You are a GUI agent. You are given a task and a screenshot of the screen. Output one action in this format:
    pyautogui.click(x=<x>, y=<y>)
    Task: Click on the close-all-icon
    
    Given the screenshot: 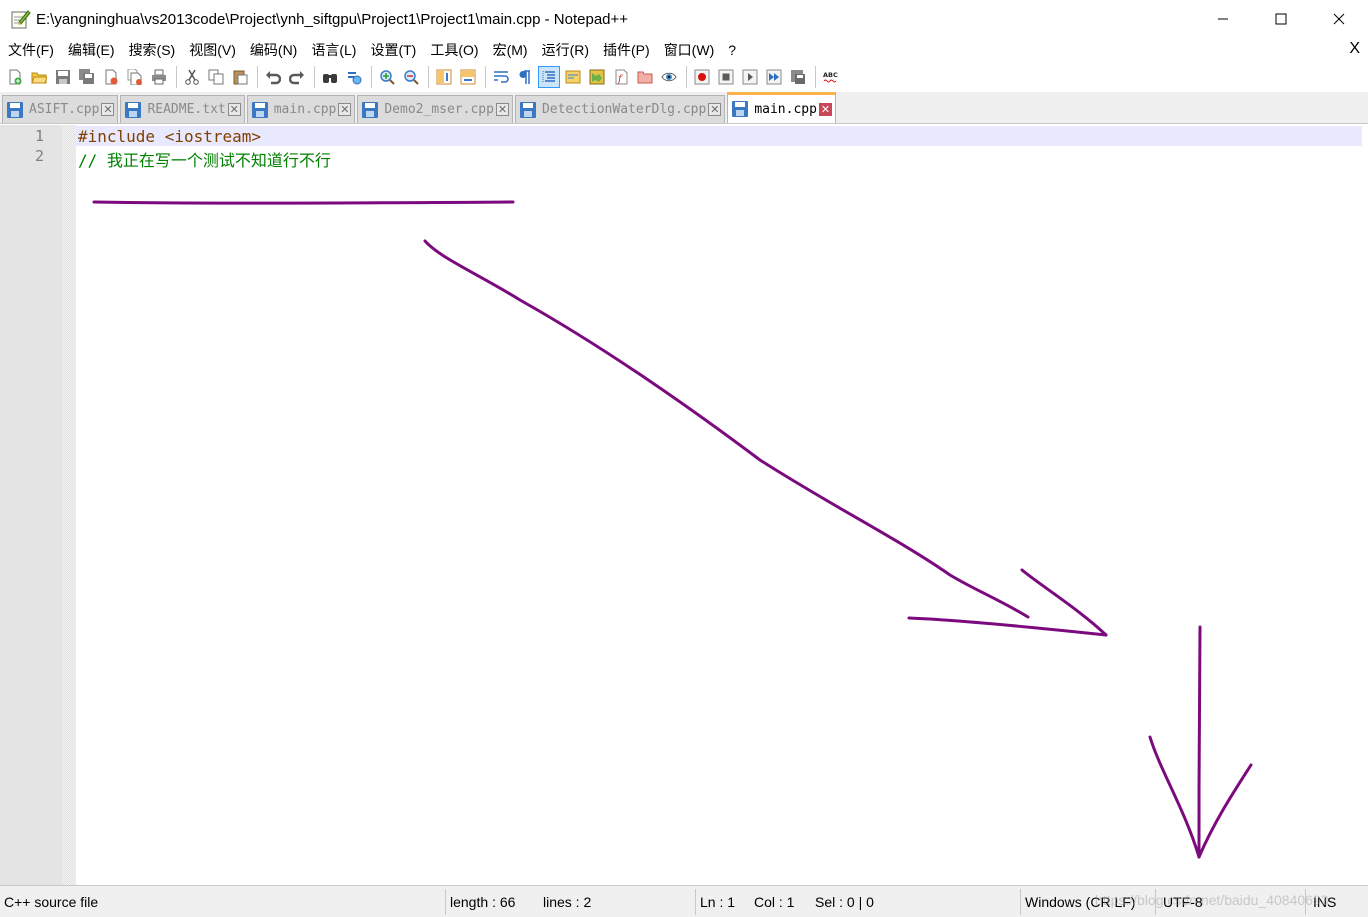 What is the action you would take?
    pyautogui.click(x=134, y=77)
    